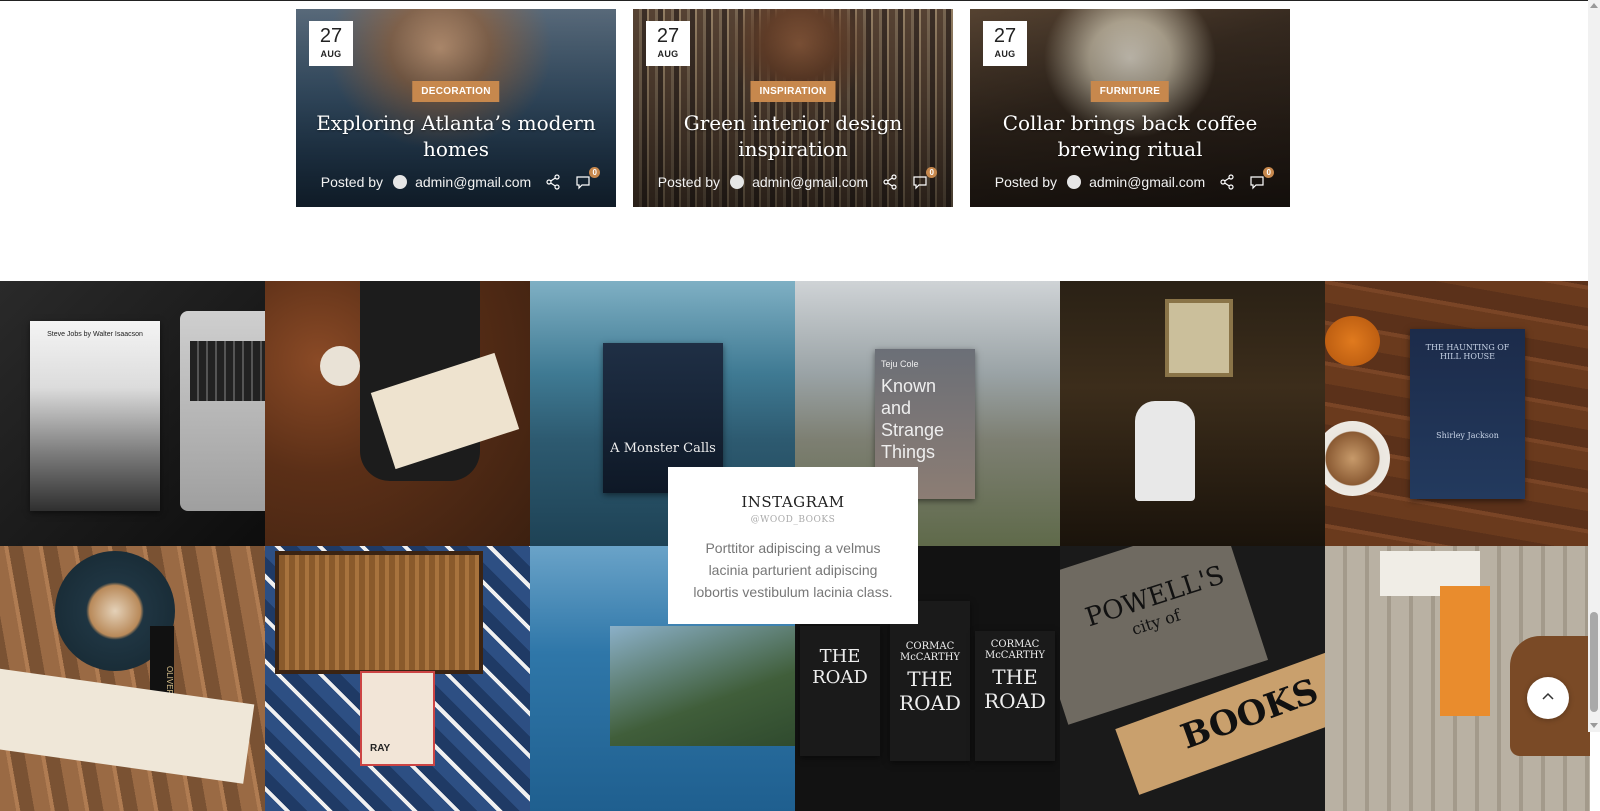 The width and height of the screenshot is (1600, 811). I want to click on open-book, so click(127, 726).